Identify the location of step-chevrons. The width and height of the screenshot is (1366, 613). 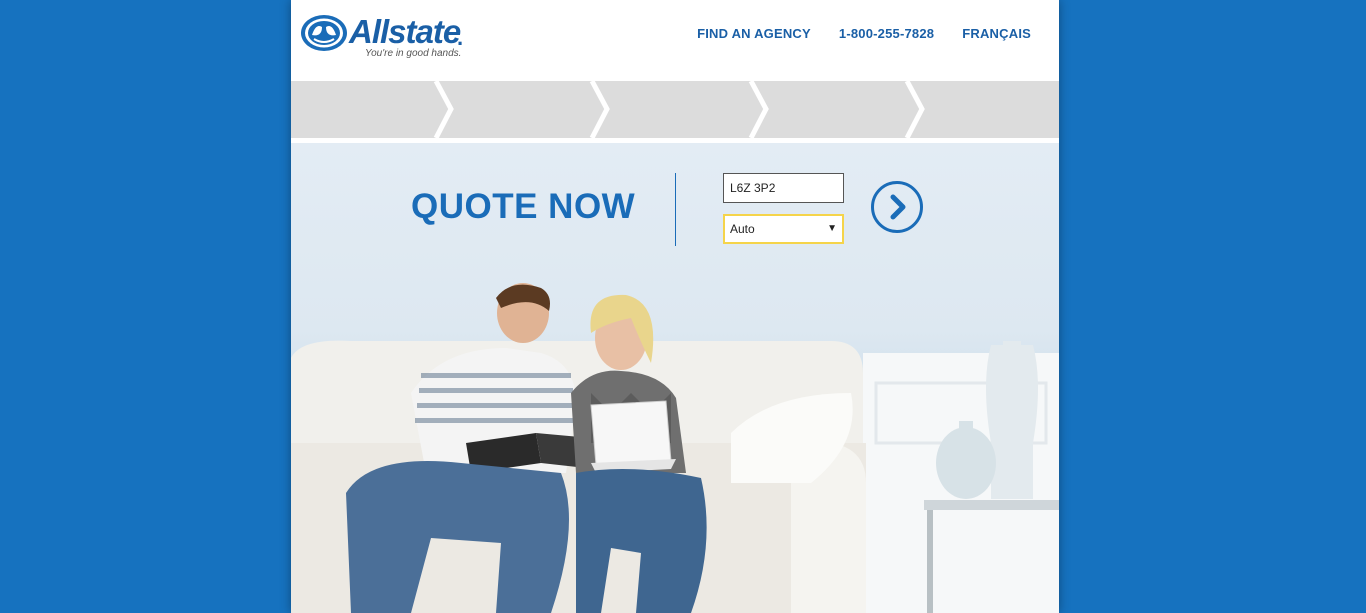
(679, 109).